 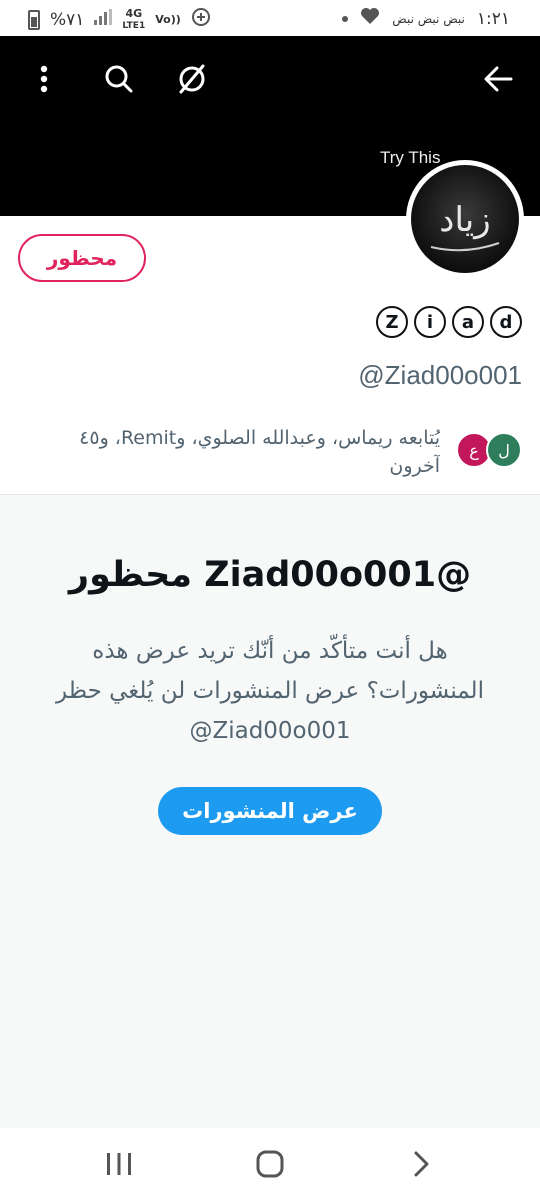 I want to click on back-arrow-icon, so click(x=498, y=79).